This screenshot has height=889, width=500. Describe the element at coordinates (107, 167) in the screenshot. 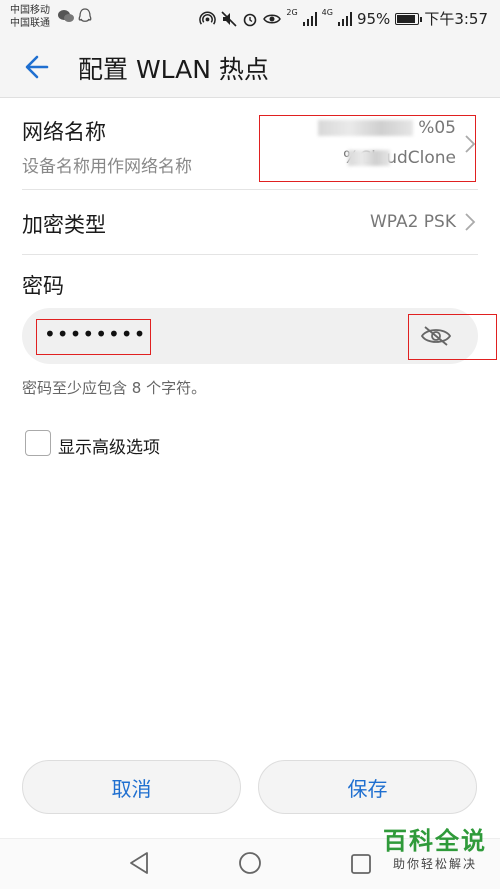

I see `network-name-subtitle: 设备名称用作网络名称` at that location.